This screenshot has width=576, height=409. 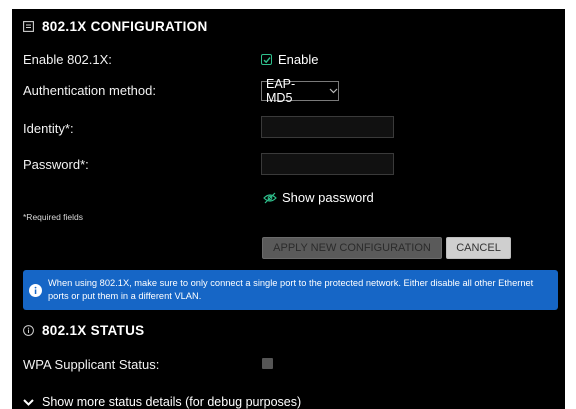 I want to click on config-title-text: 802.1X CONFIGURATION, so click(x=125, y=26).